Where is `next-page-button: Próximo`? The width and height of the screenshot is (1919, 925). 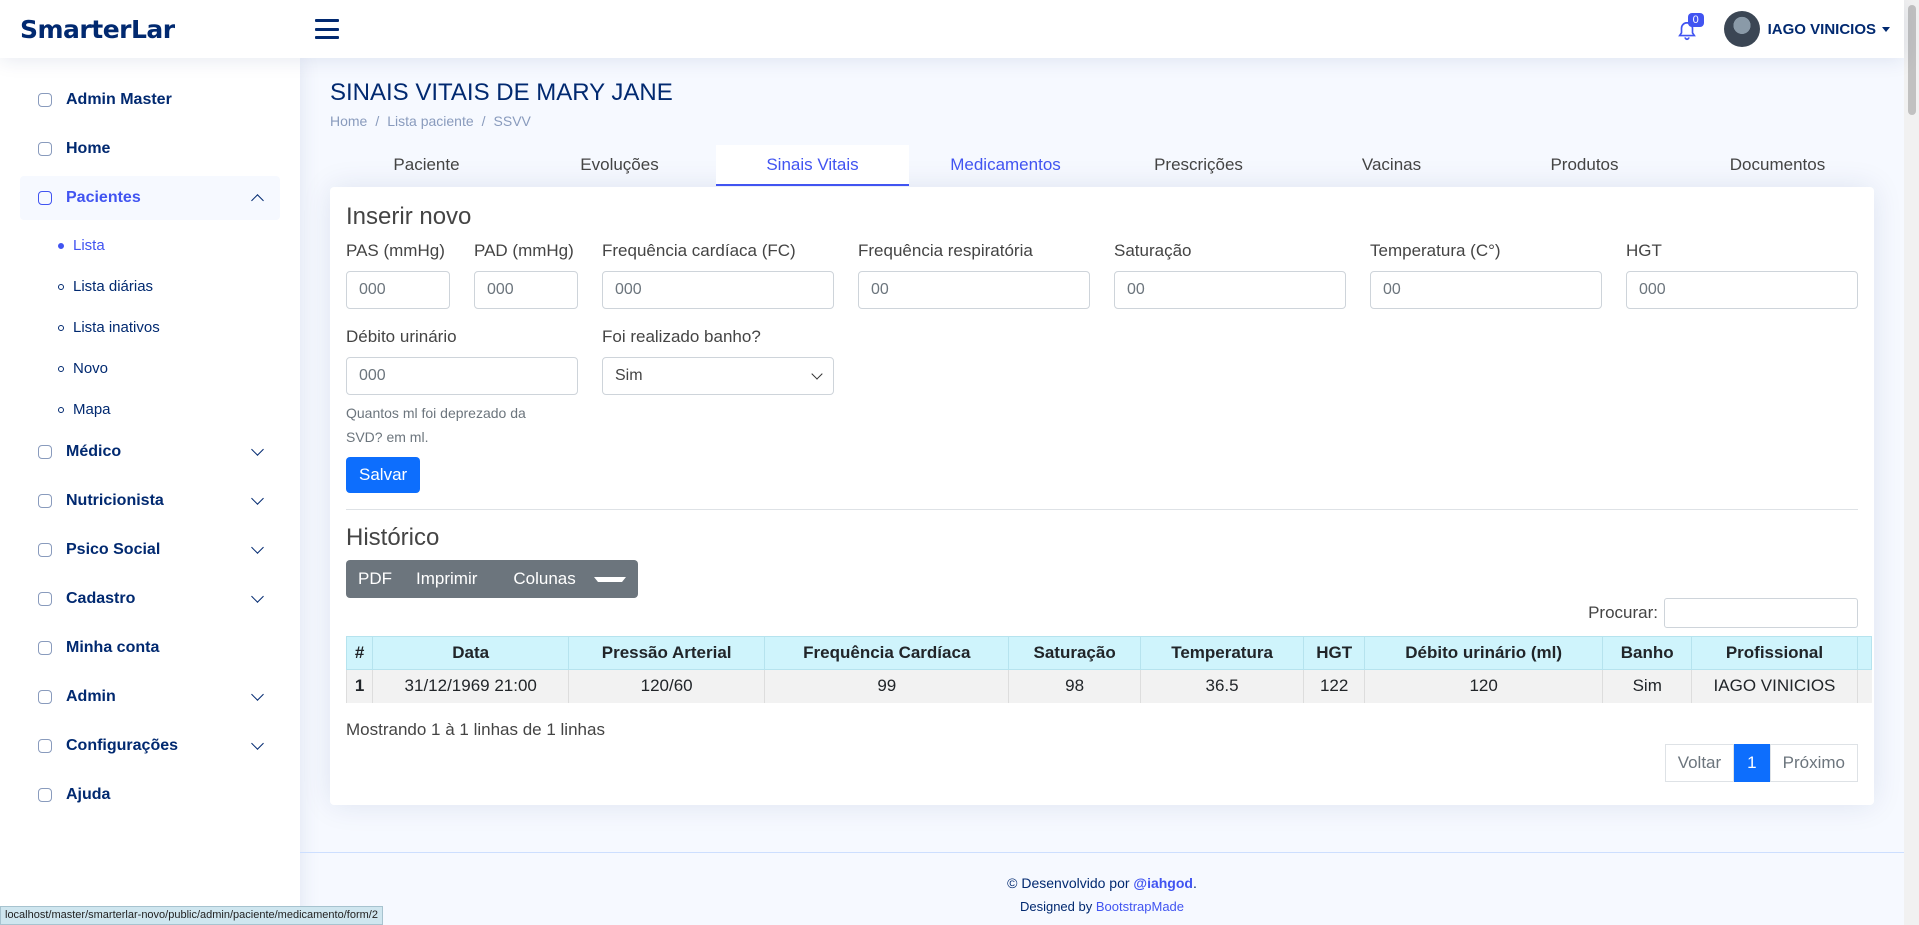
next-page-button: Próximo is located at coordinates (1813, 762).